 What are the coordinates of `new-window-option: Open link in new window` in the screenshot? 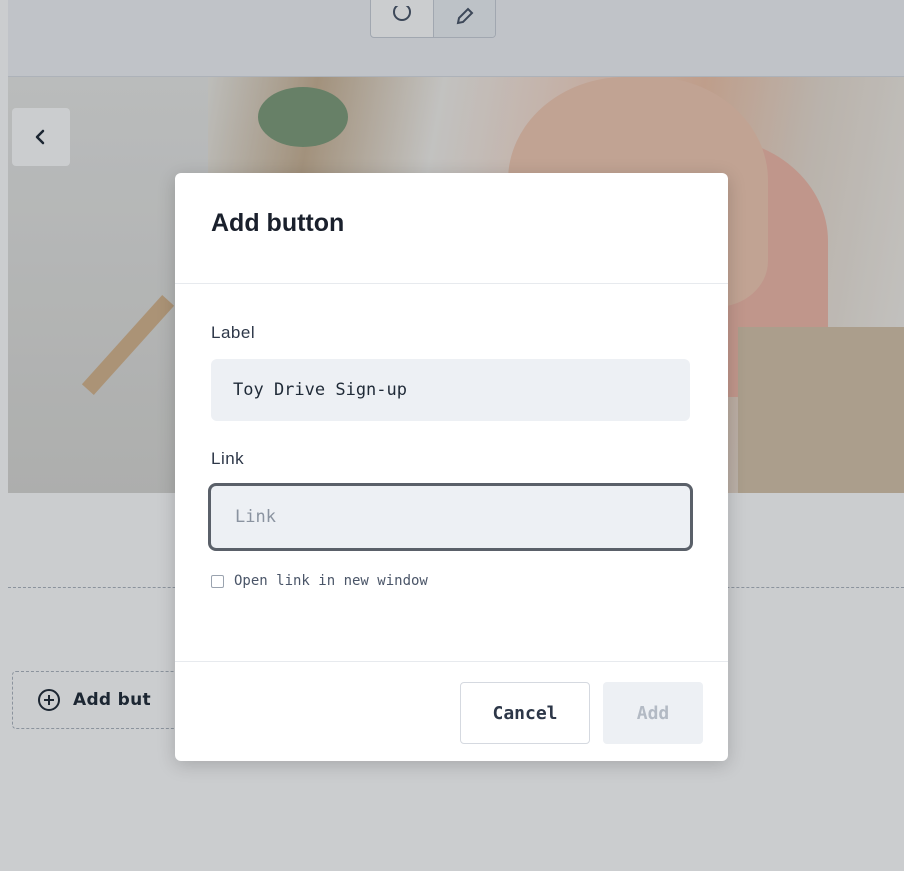 It's located at (319, 581).